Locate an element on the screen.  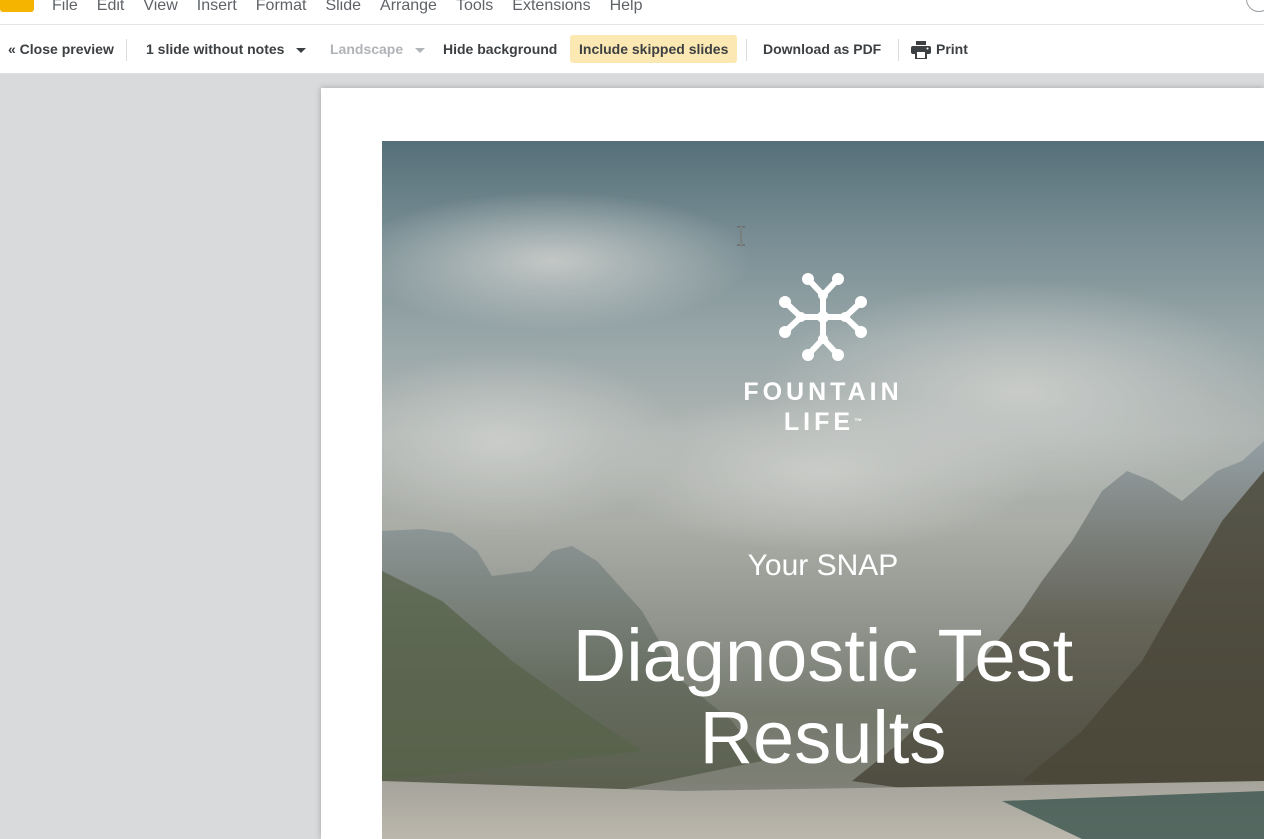
print-button: Print is located at coordinates (939, 49).